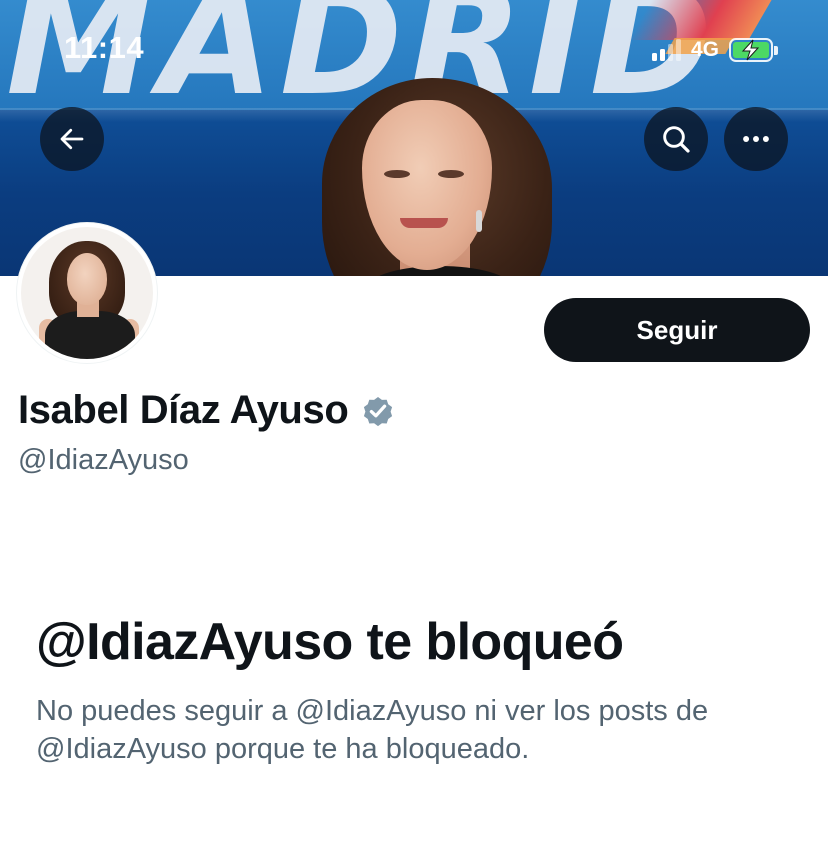  I want to click on blocked-title: @IdiazAyuso te bloqueó, so click(330, 642).